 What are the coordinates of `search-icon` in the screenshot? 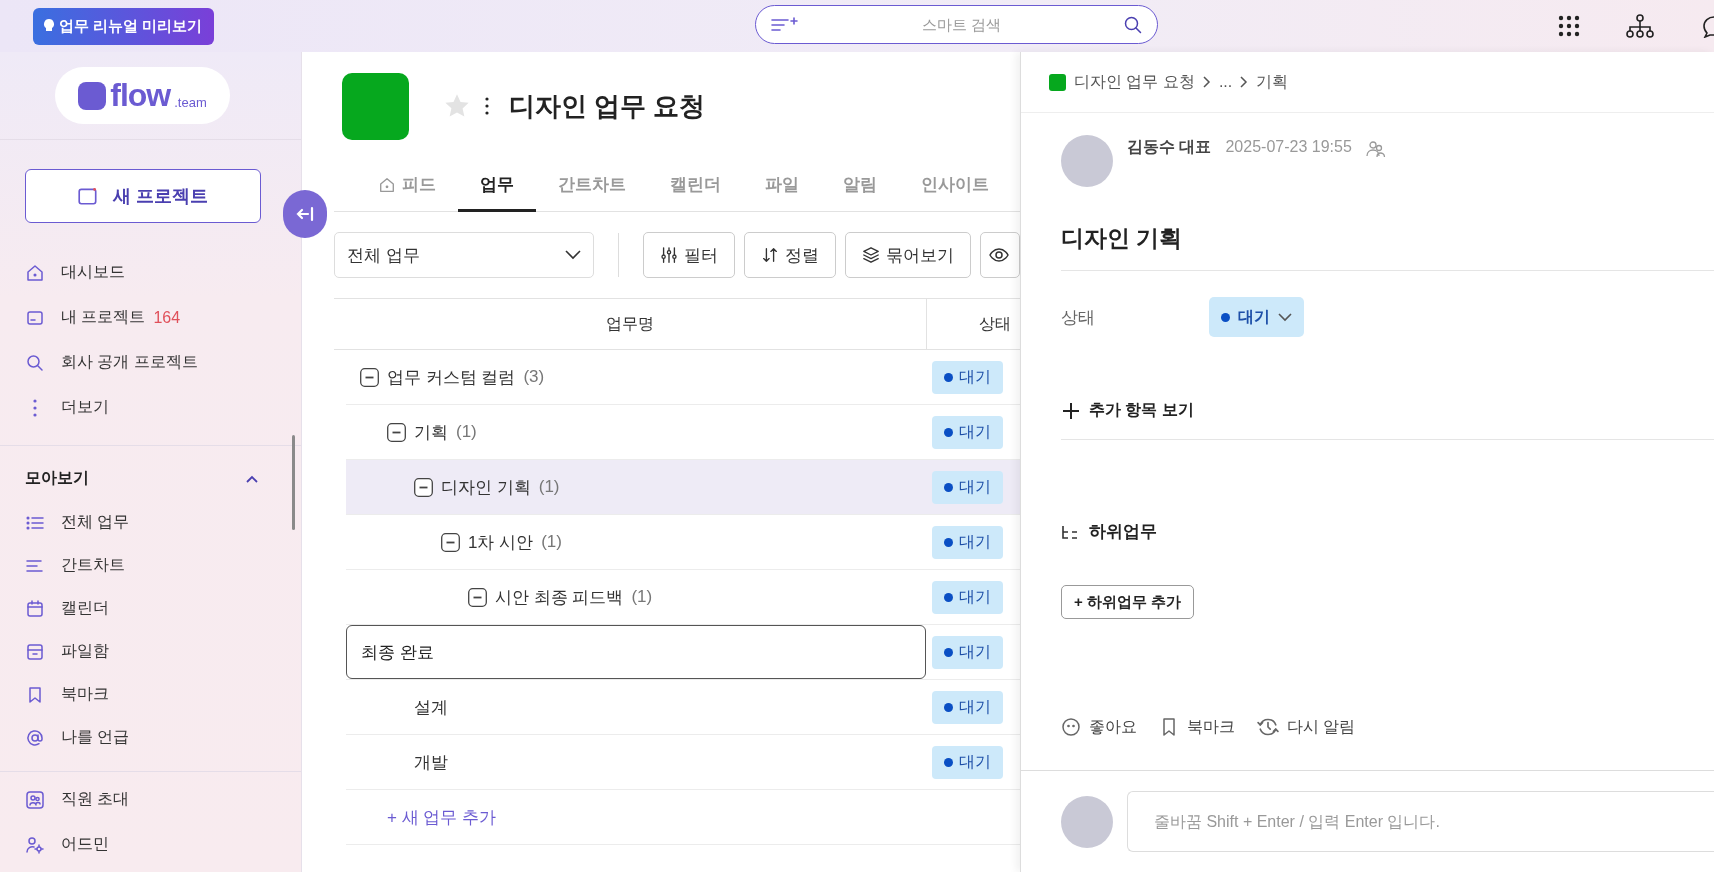 It's located at (1133, 24).